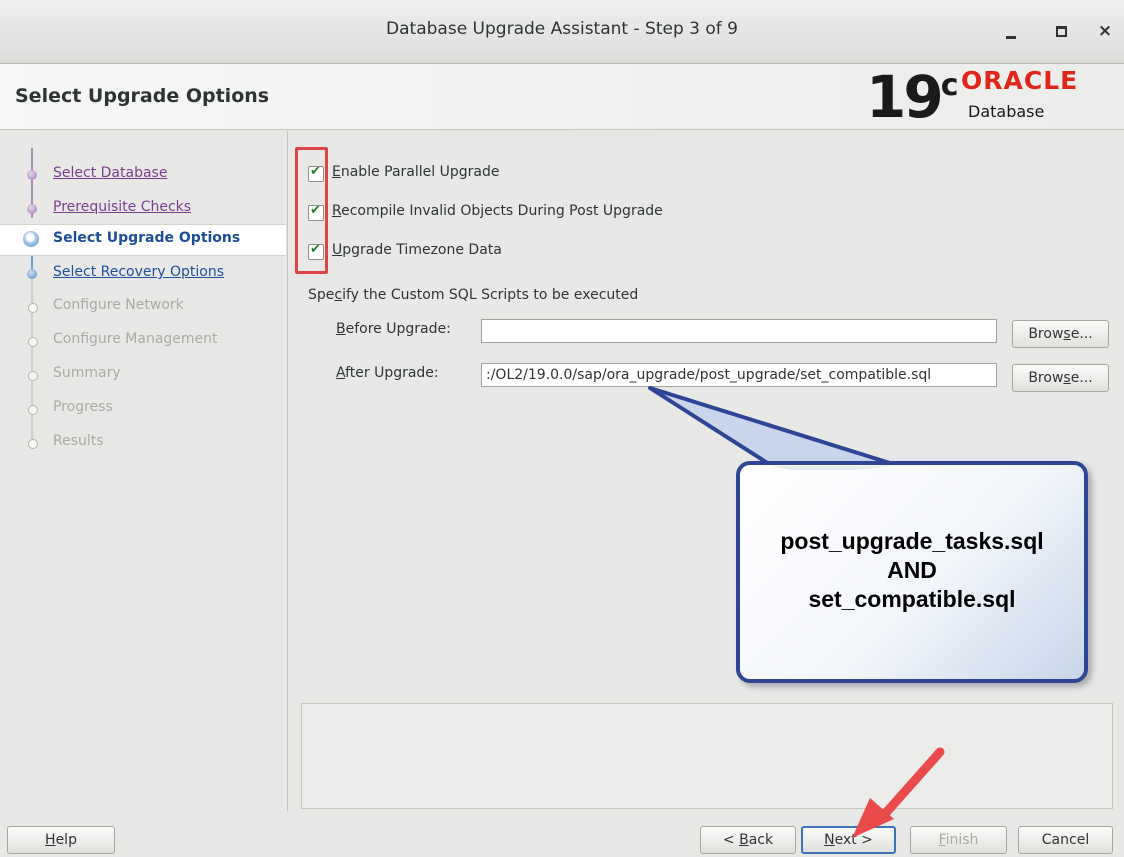 Image resolution: width=1124 pixels, height=857 pixels. I want to click on maximize-icon, so click(1061, 31).